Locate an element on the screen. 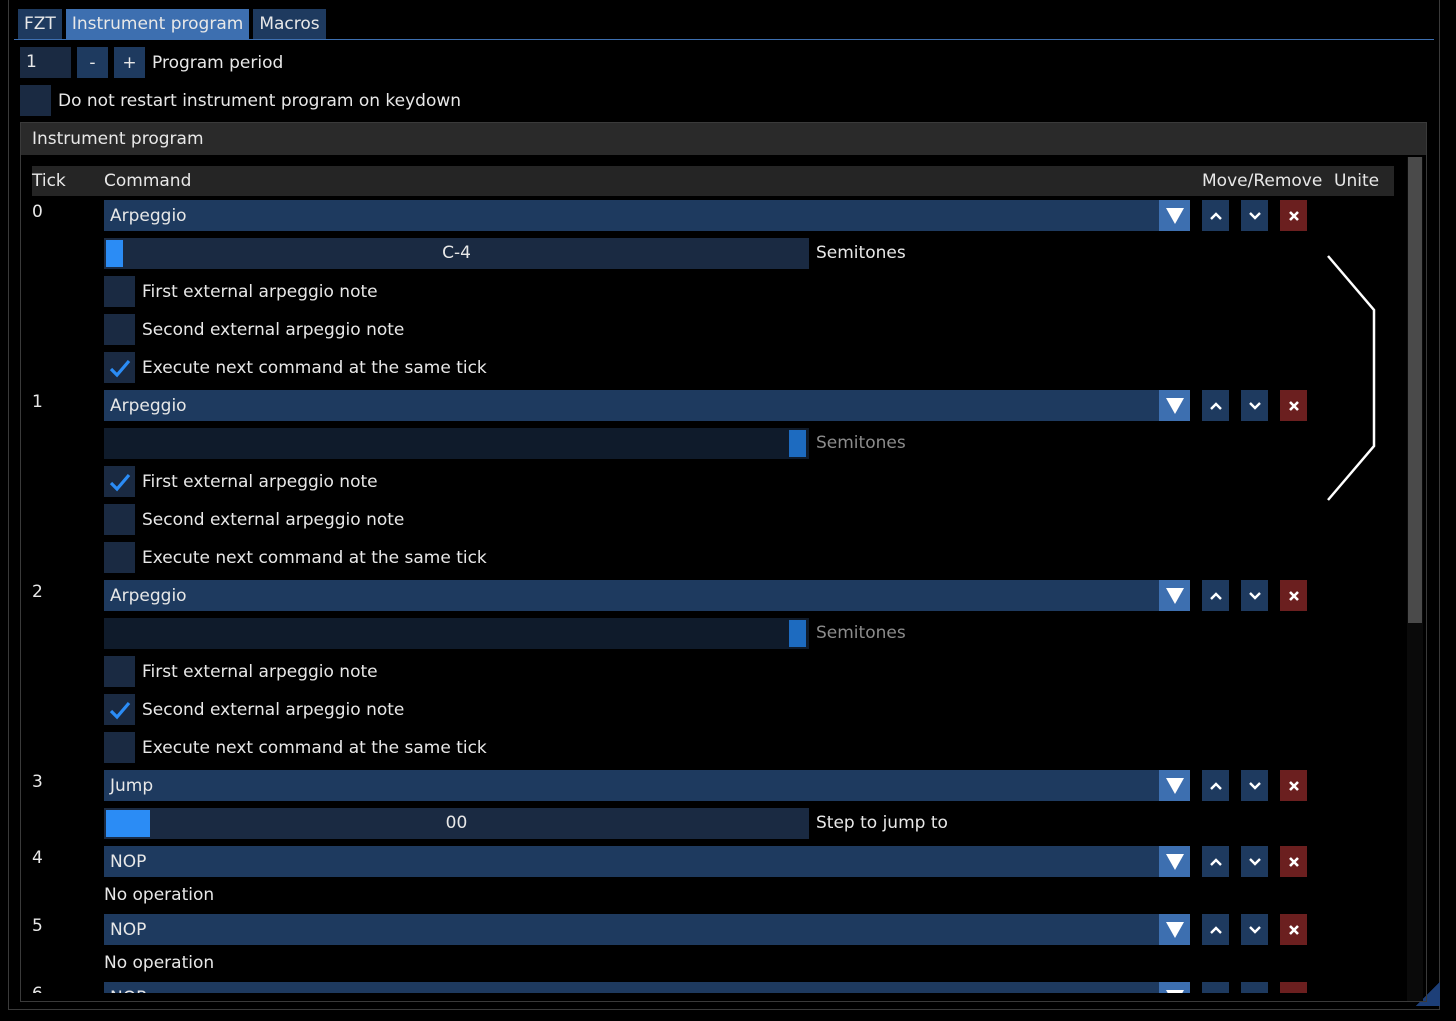 This screenshot has height=1021, width=1456. tick-number: 6 is located at coordinates (37, 988).